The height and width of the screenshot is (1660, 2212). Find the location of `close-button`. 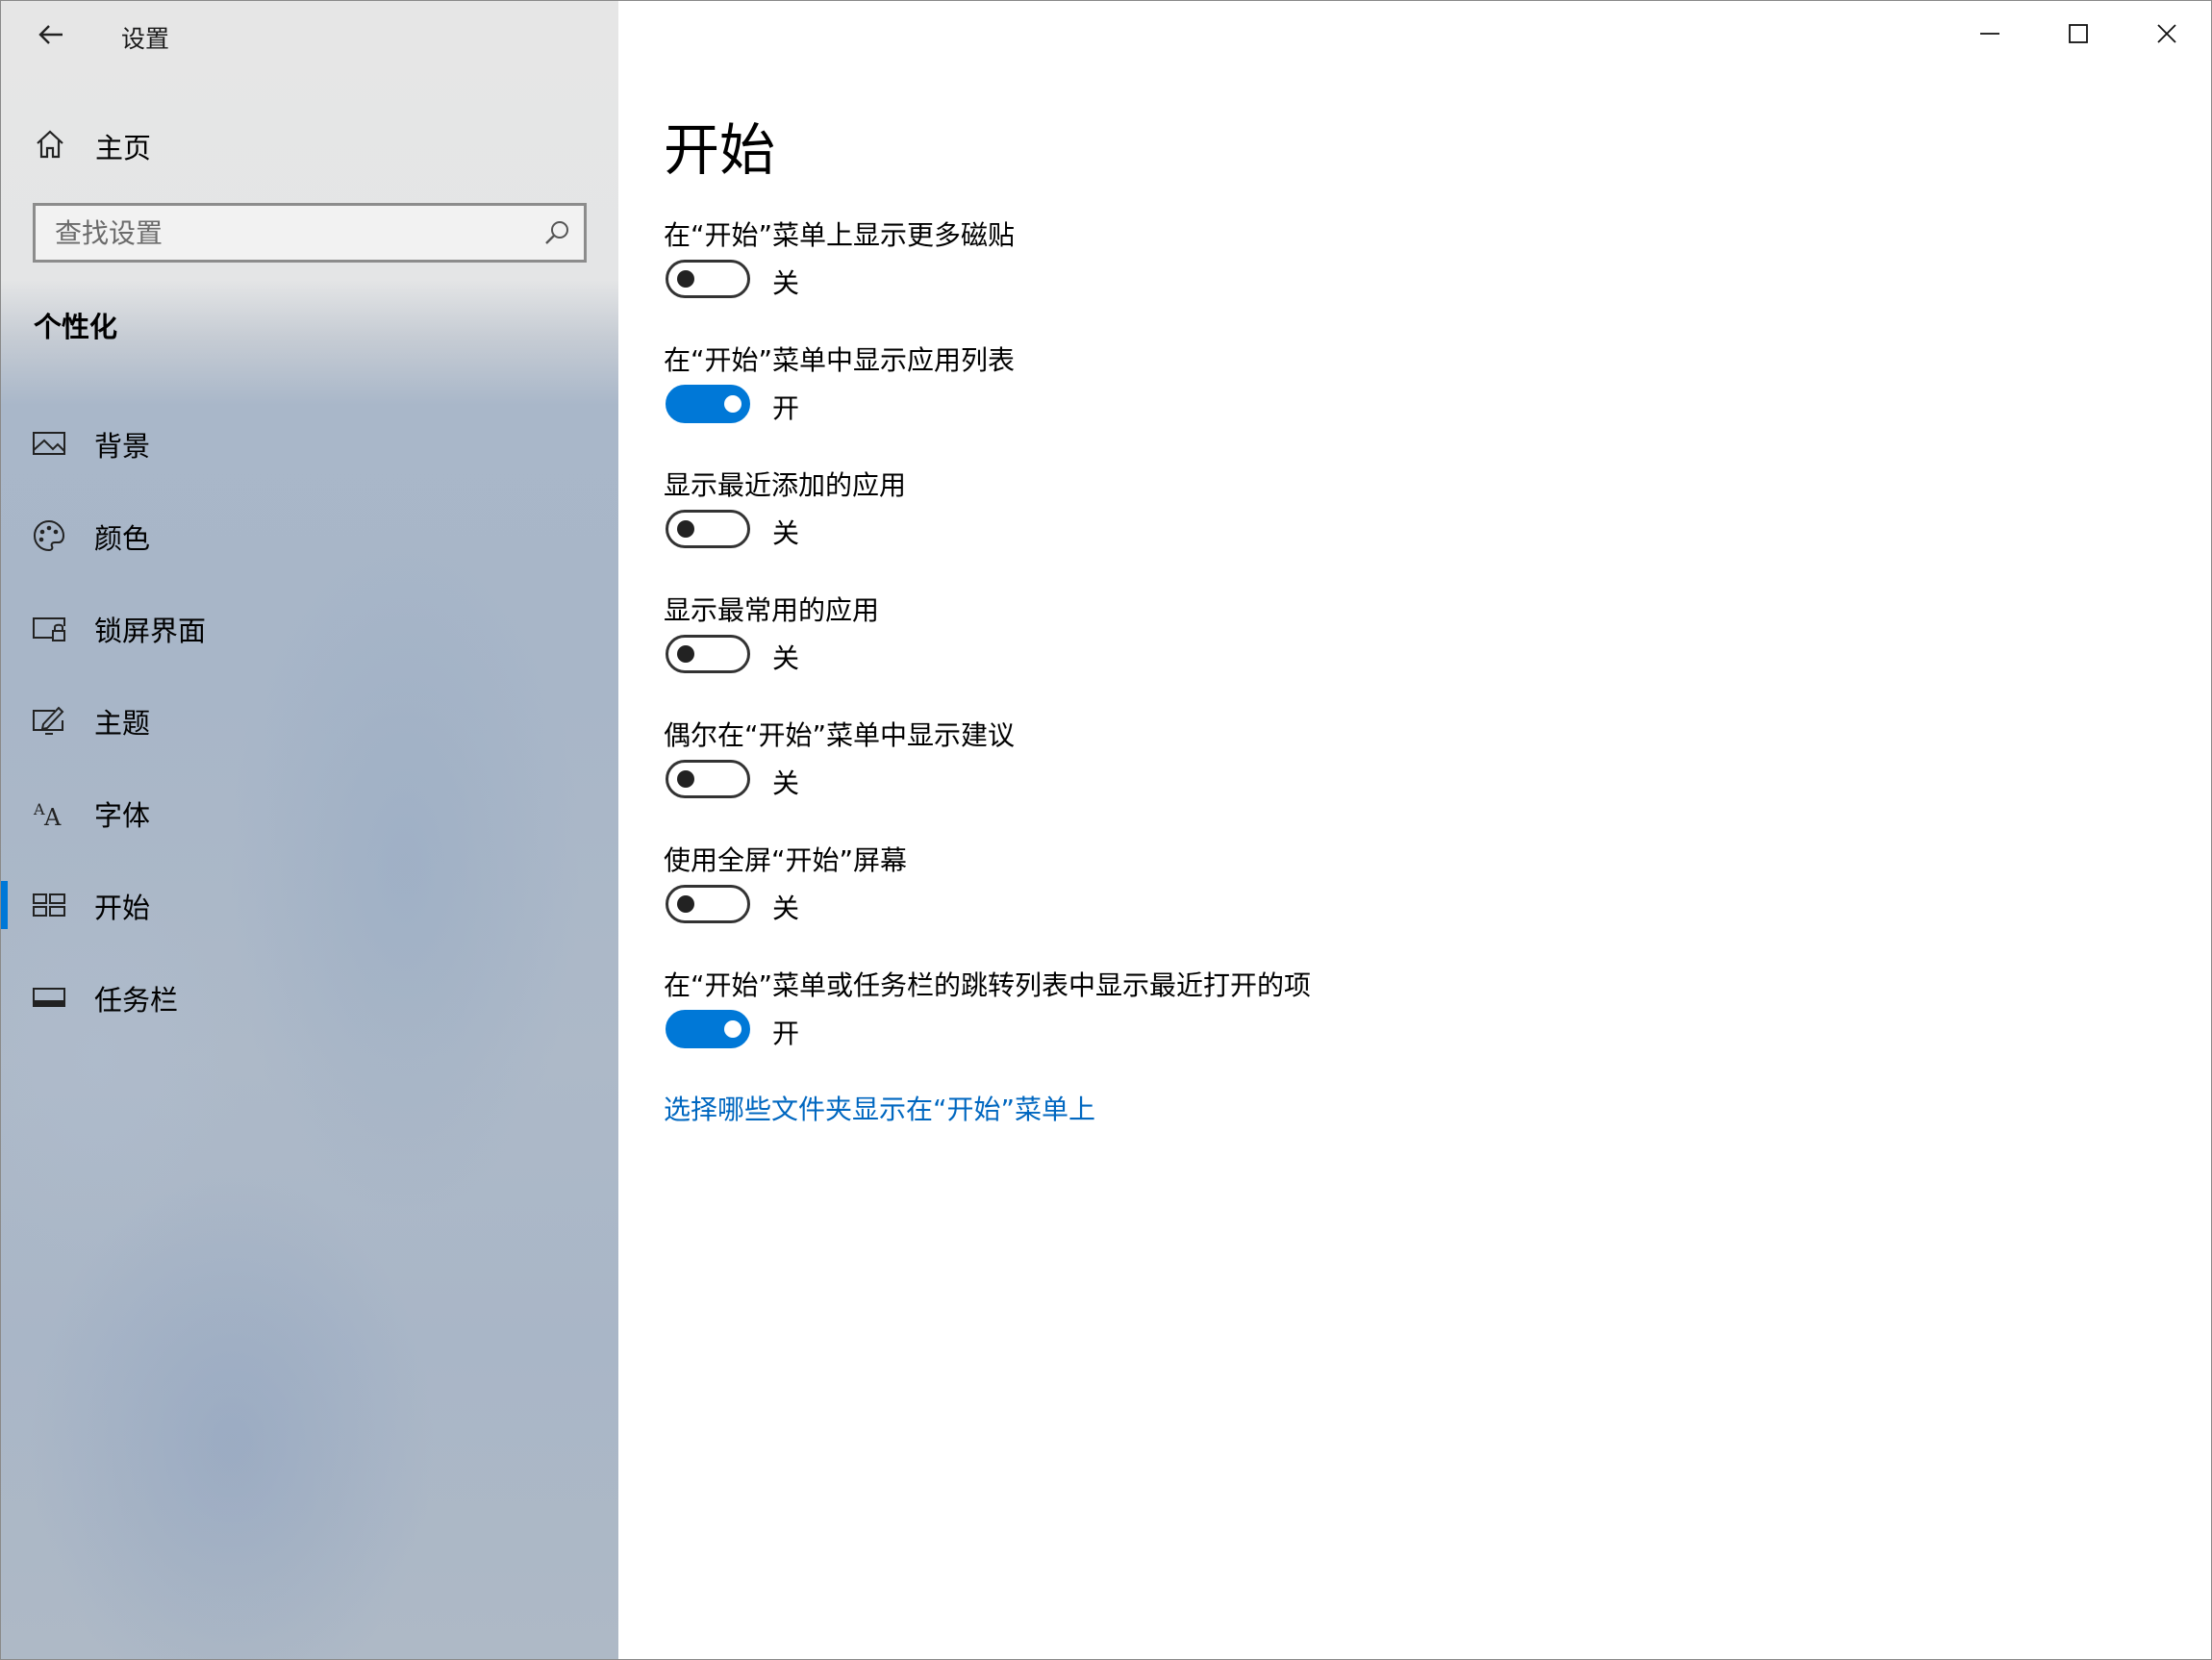

close-button is located at coordinates (2167, 33).